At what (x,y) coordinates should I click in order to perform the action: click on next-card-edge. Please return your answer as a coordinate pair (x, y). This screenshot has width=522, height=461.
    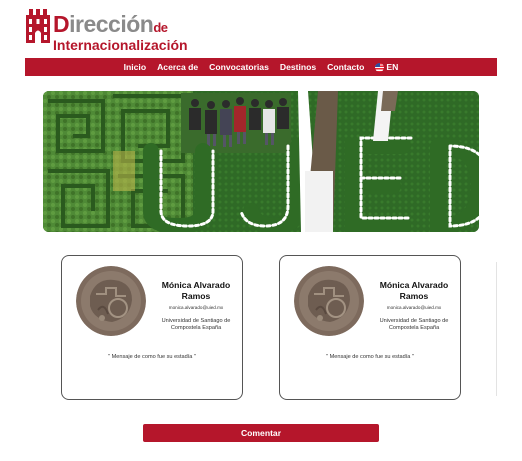
    Looking at the image, I should click on (496, 329).